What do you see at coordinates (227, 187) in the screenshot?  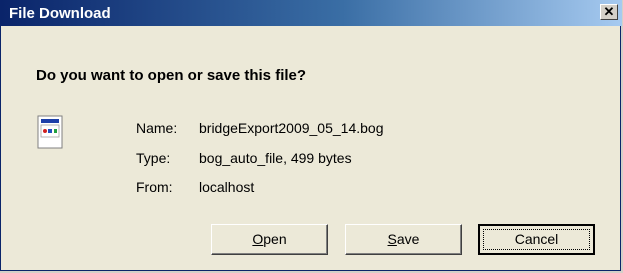 I see `file-source: localhost` at bounding box center [227, 187].